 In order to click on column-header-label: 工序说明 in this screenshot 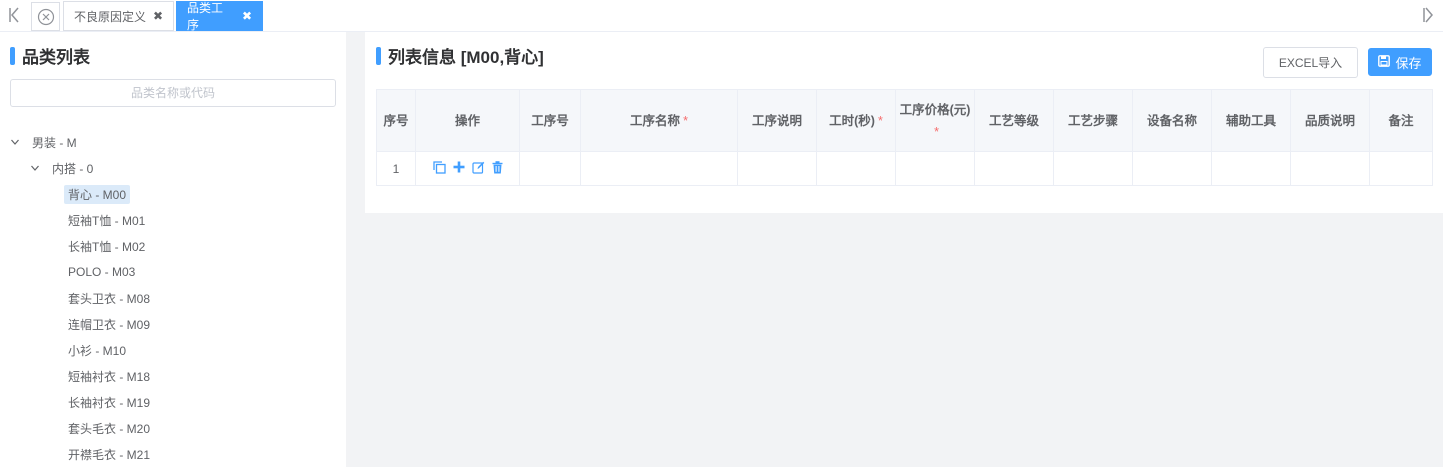, I will do `click(776, 120)`.